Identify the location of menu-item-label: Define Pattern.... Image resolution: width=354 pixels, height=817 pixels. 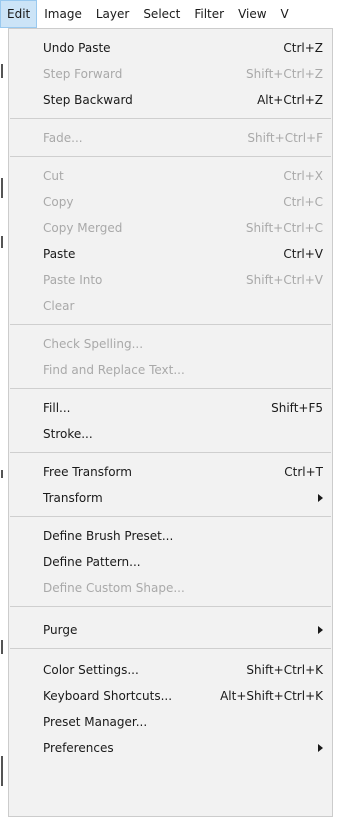
(92, 562).